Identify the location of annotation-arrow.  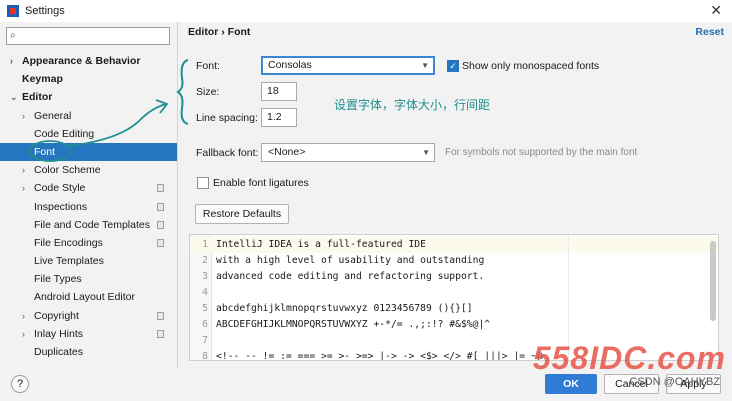
(117, 125).